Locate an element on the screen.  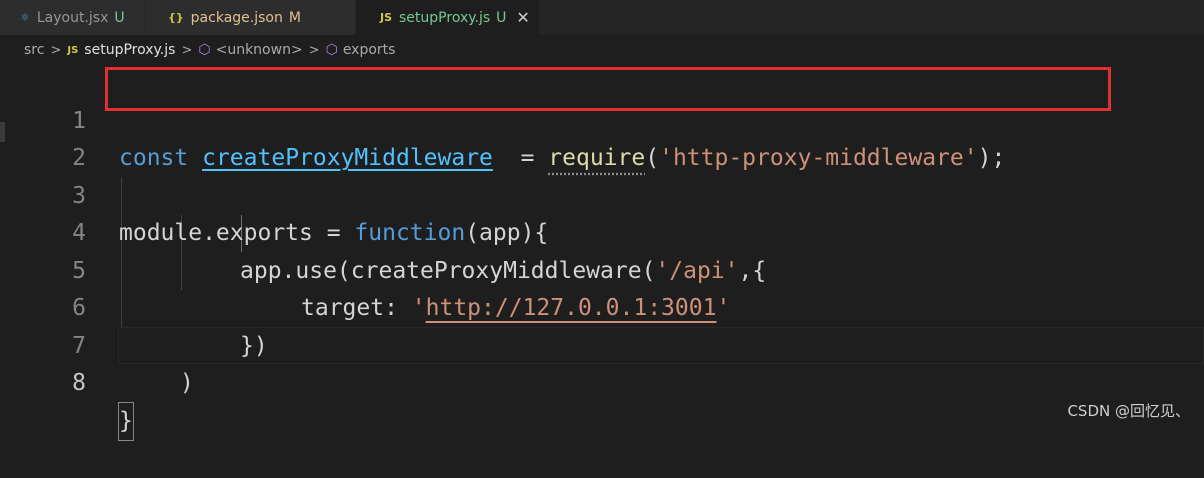
git-status-badge: M is located at coordinates (294, 17).